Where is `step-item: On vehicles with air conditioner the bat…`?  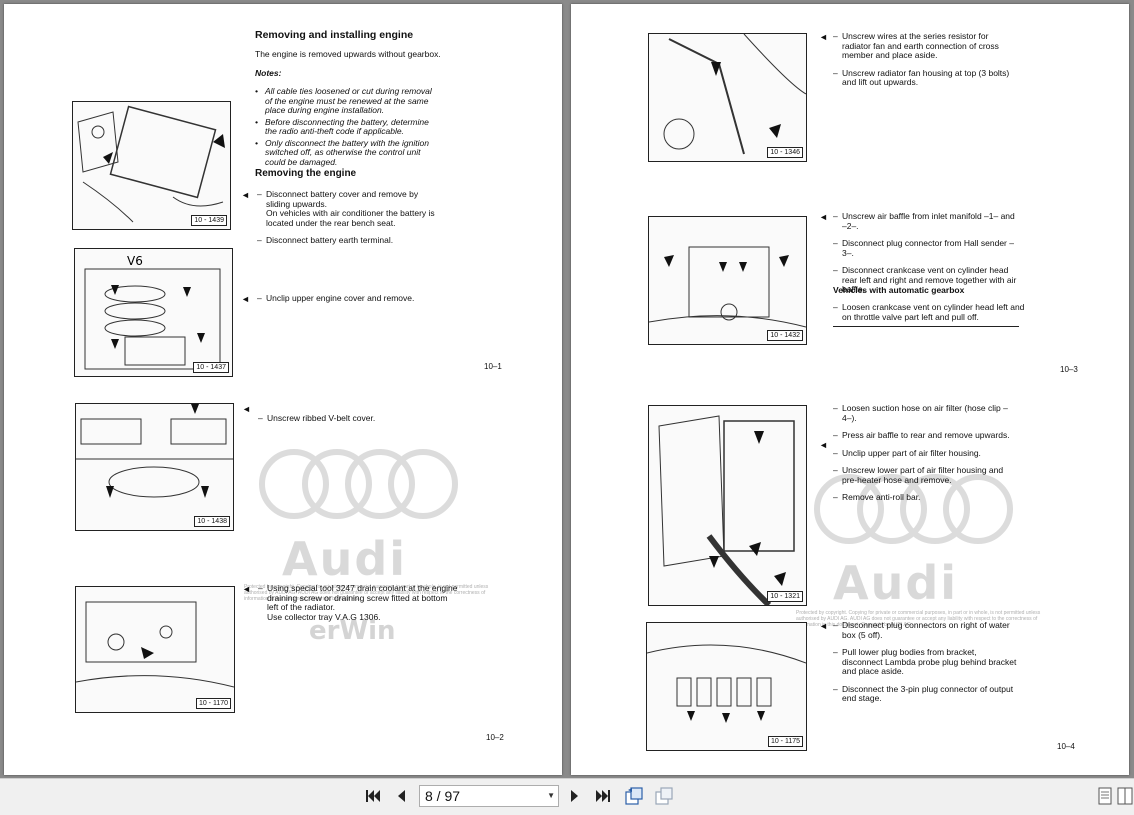 step-item: On vehicles with air conditioner the bat… is located at coordinates (350, 218).